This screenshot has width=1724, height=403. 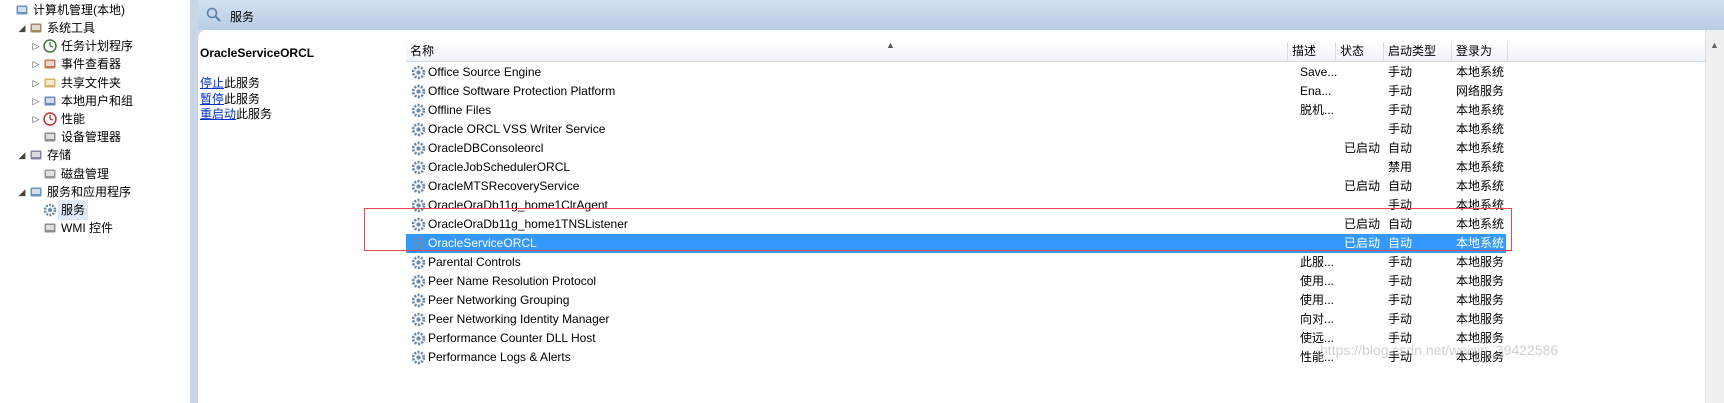 I want to click on column-status: 状态, so click(x=1360, y=51).